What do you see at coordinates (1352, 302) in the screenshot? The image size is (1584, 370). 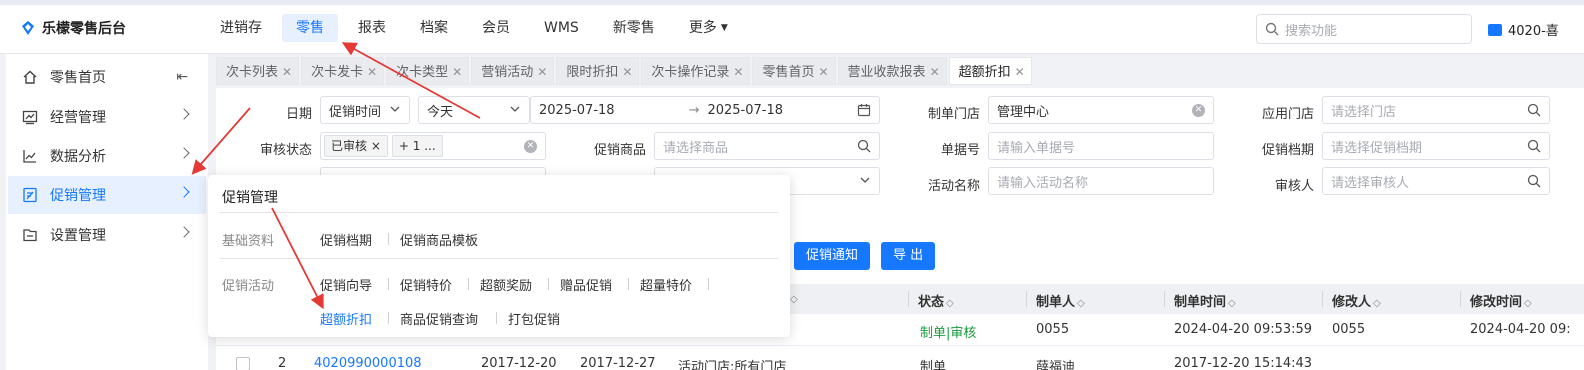 I see `column-header-label: 修改人` at bounding box center [1352, 302].